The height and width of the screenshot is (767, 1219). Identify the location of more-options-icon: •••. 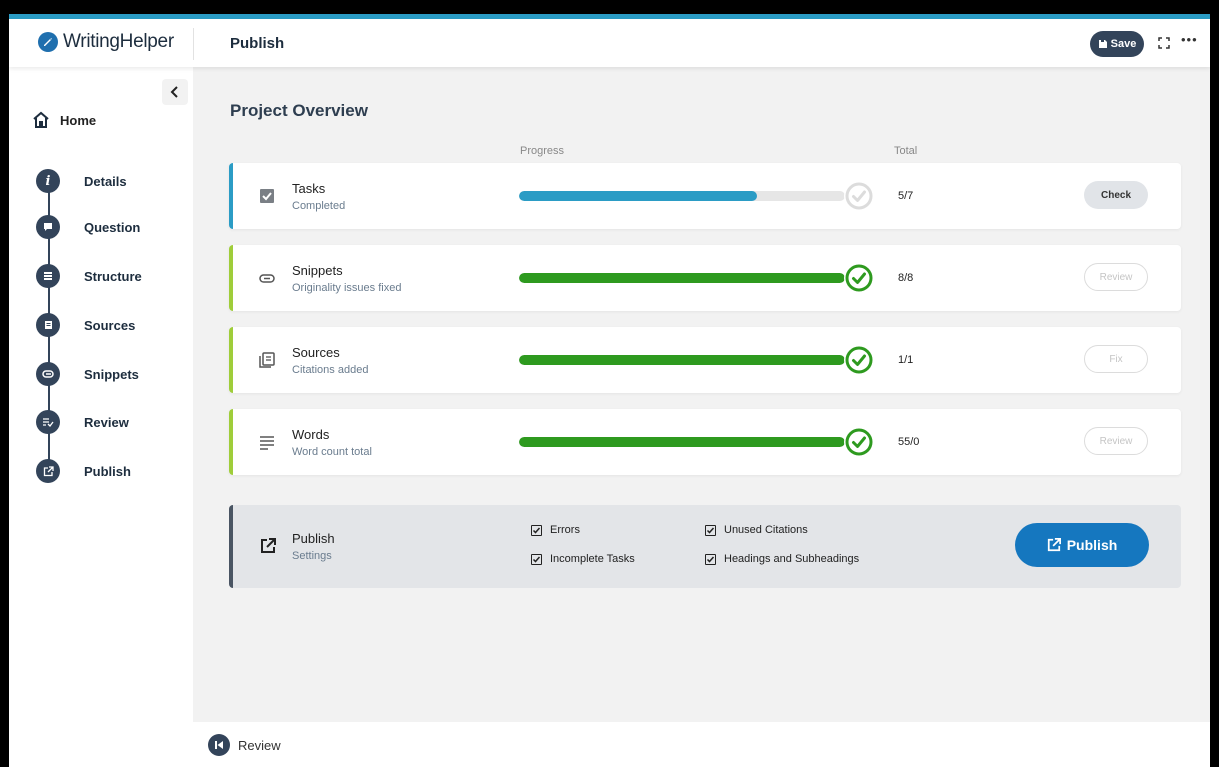
(1189, 39).